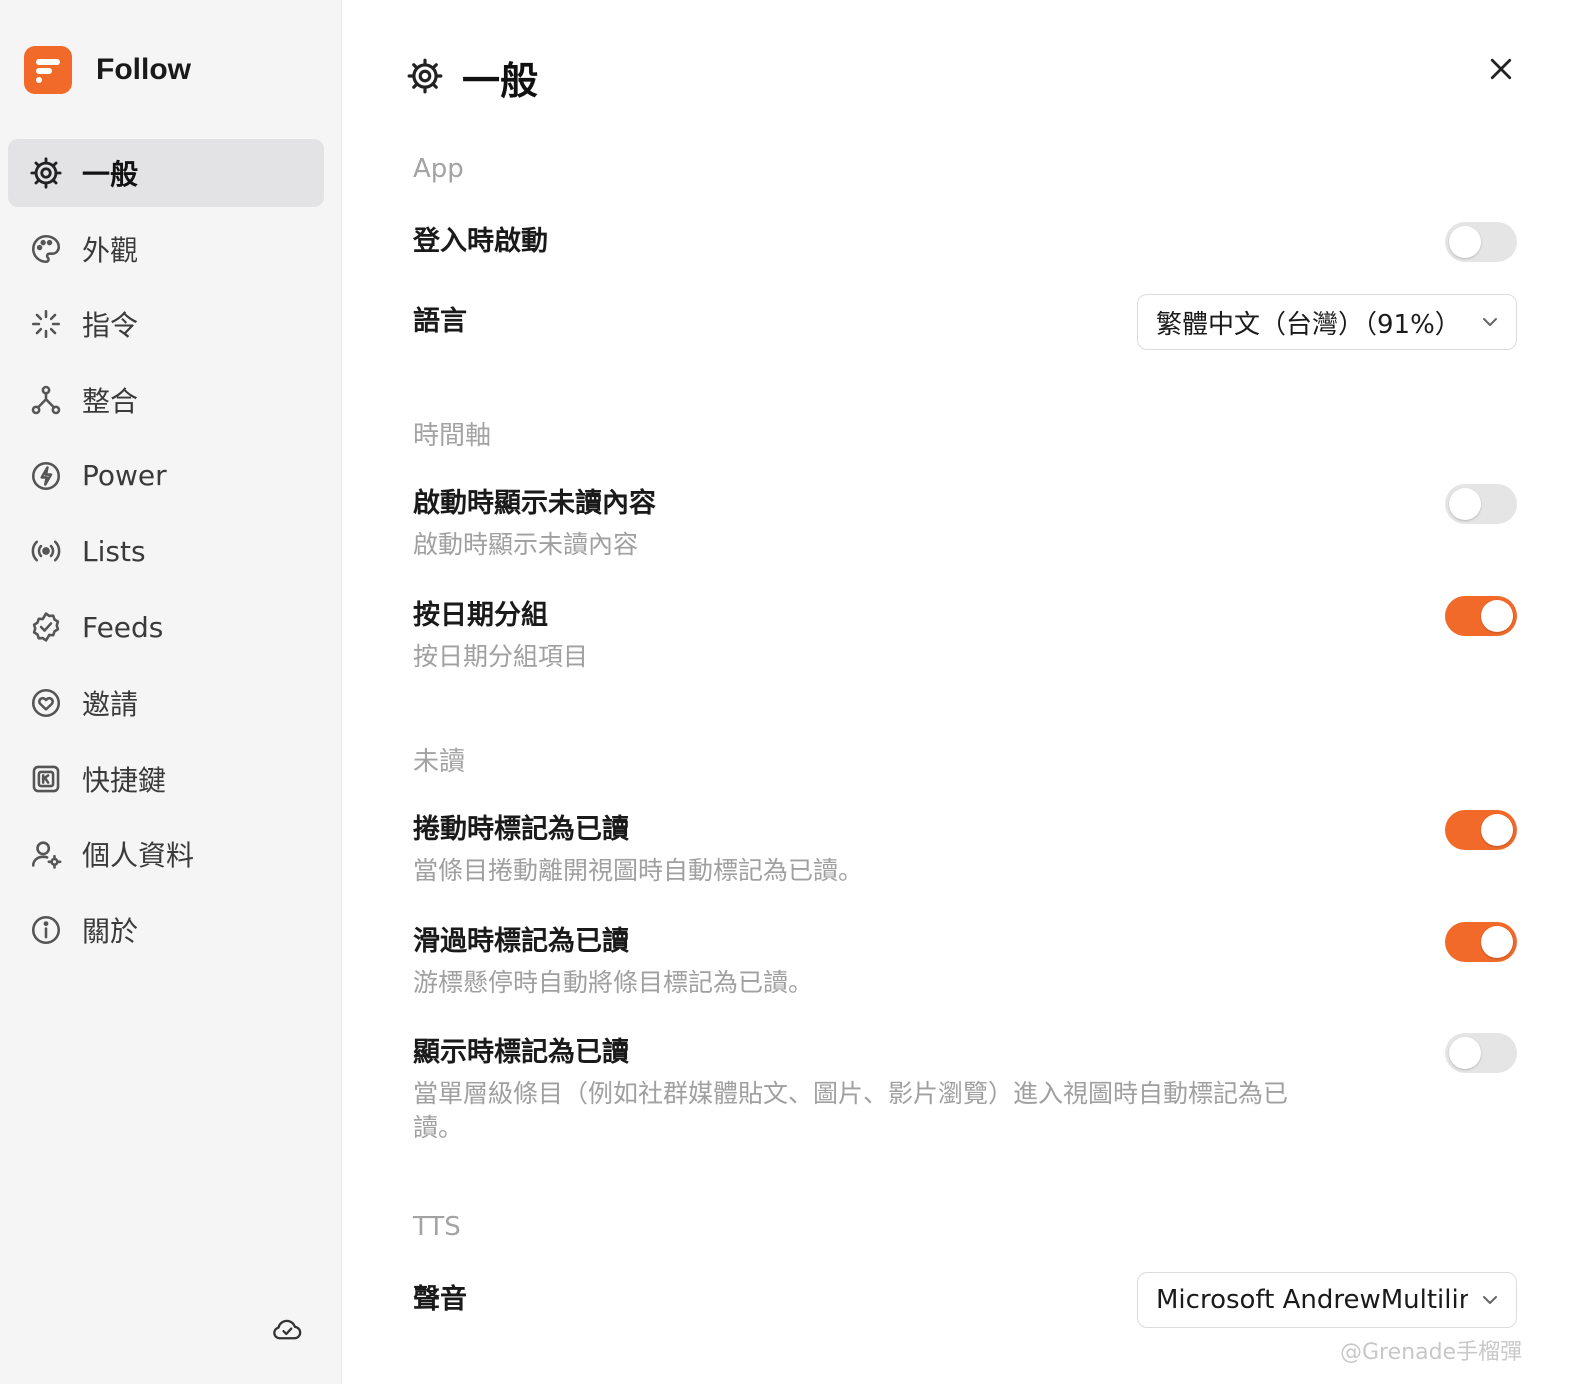  I want to click on sidebar-item-invitations: 邀請, so click(166, 703).